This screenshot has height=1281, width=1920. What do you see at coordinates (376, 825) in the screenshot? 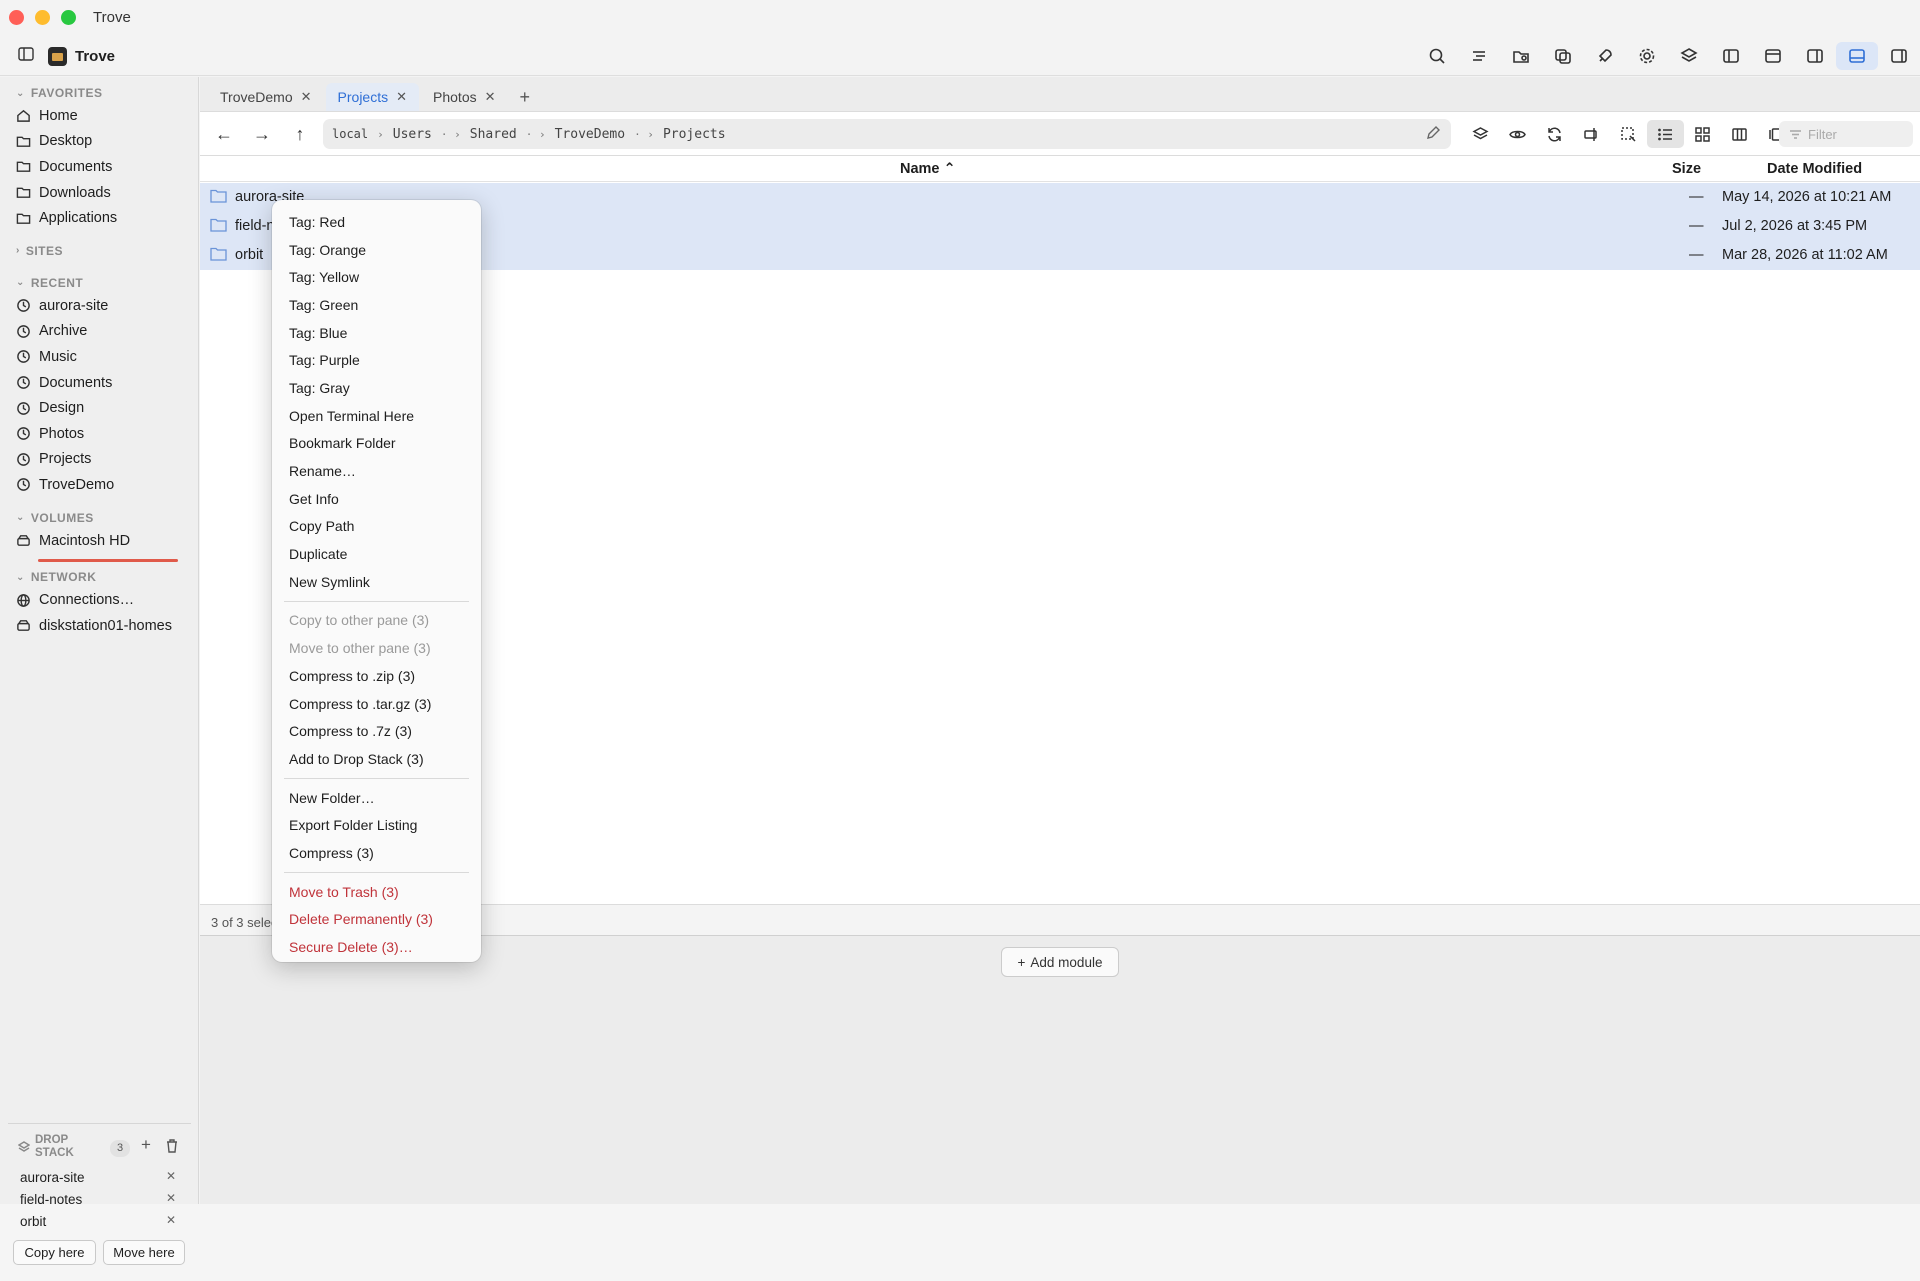
I see `menu-item-export-listing: Export Folder Listing` at bounding box center [376, 825].